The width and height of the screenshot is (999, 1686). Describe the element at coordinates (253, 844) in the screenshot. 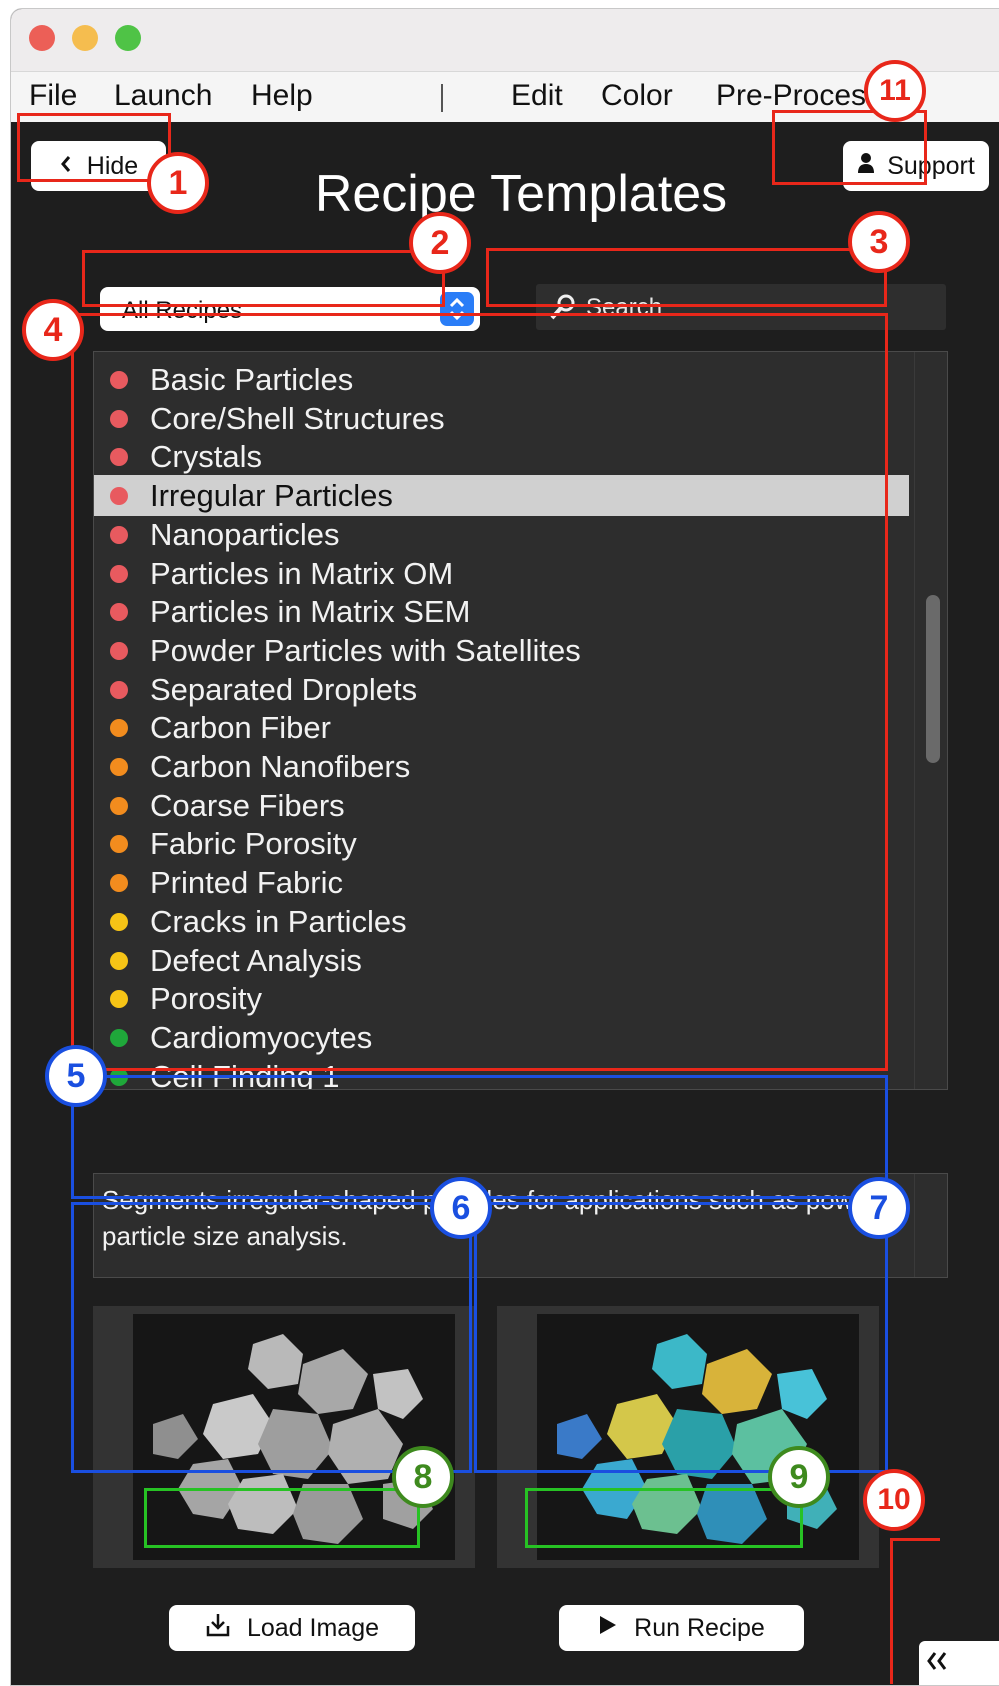

I see `recipe-list-item-label: Fabric Porosity` at that location.